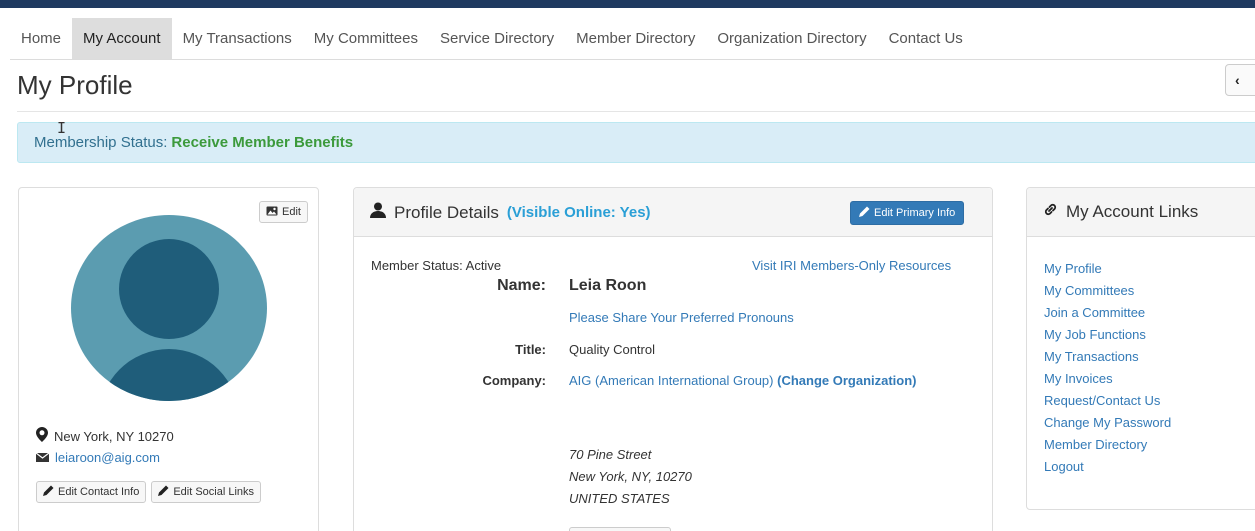  Describe the element at coordinates (42, 436) in the screenshot. I see `map-marker-icon` at that location.